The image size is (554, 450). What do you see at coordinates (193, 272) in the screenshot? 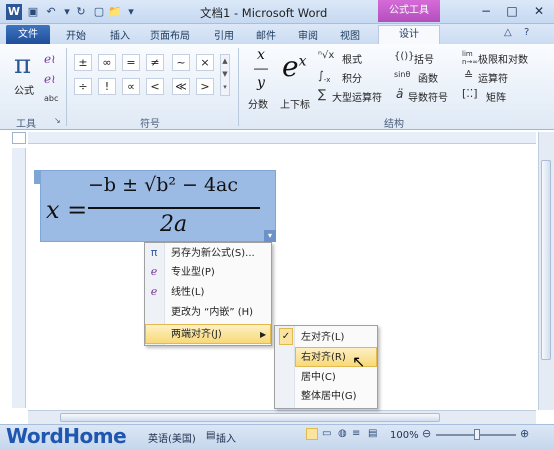
I see `menu-item-label: 专业型(P)` at bounding box center [193, 272].